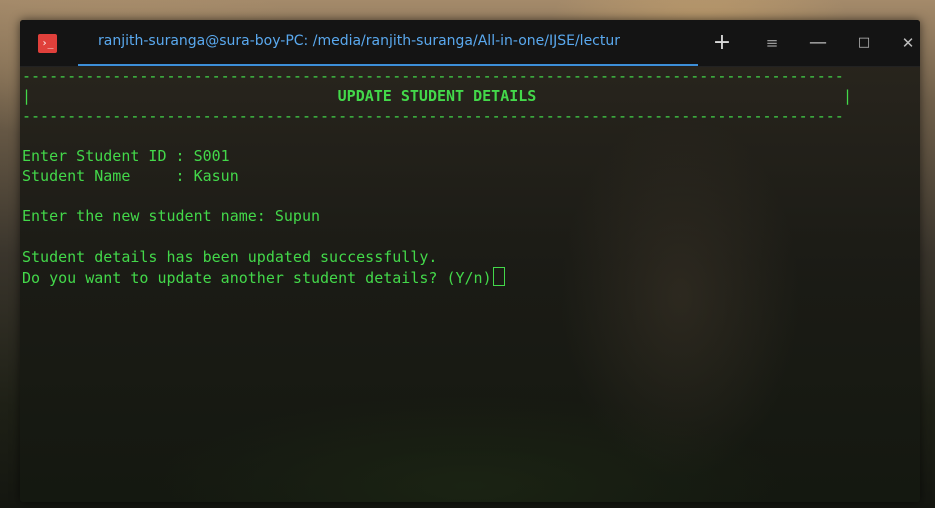 This screenshot has width=935, height=508. Describe the element at coordinates (498, 276) in the screenshot. I see `cursor-block` at that location.